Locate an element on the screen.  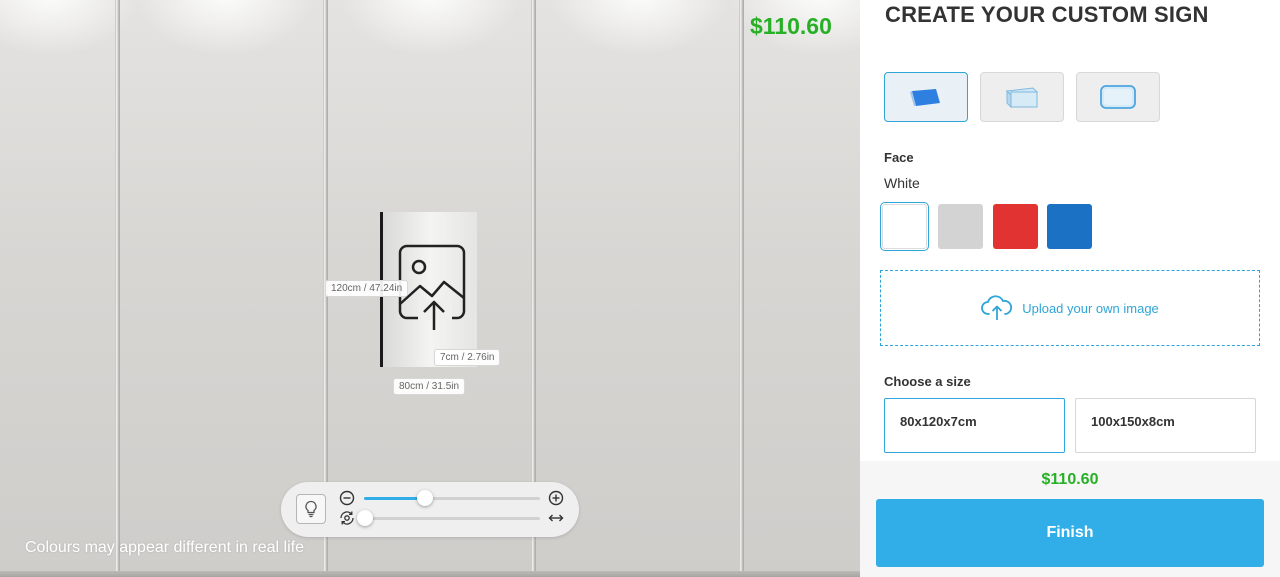
total-price: $110.60 is located at coordinates (1070, 479).